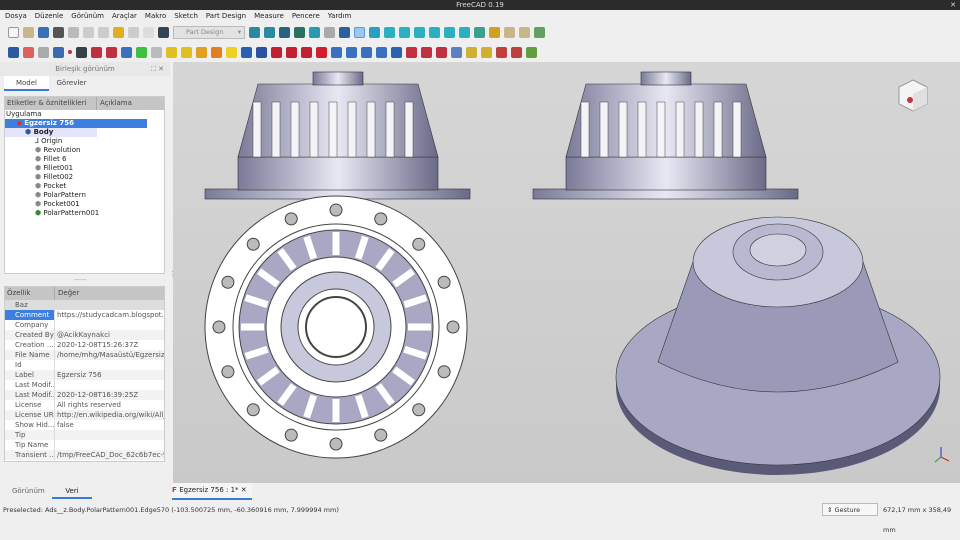  I want to click on view-rear-icon, so click(434, 32).